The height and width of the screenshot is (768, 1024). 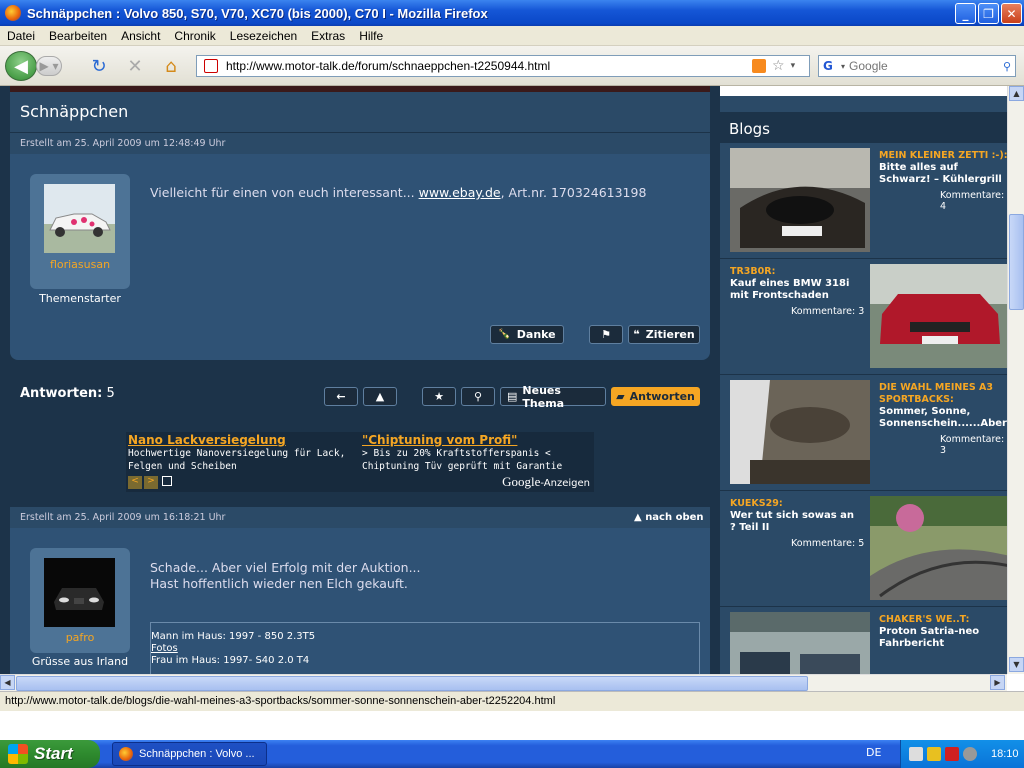 What do you see at coordinates (924, 619) in the screenshot?
I see `blog-category: CHAKER'S WE..T:` at bounding box center [924, 619].